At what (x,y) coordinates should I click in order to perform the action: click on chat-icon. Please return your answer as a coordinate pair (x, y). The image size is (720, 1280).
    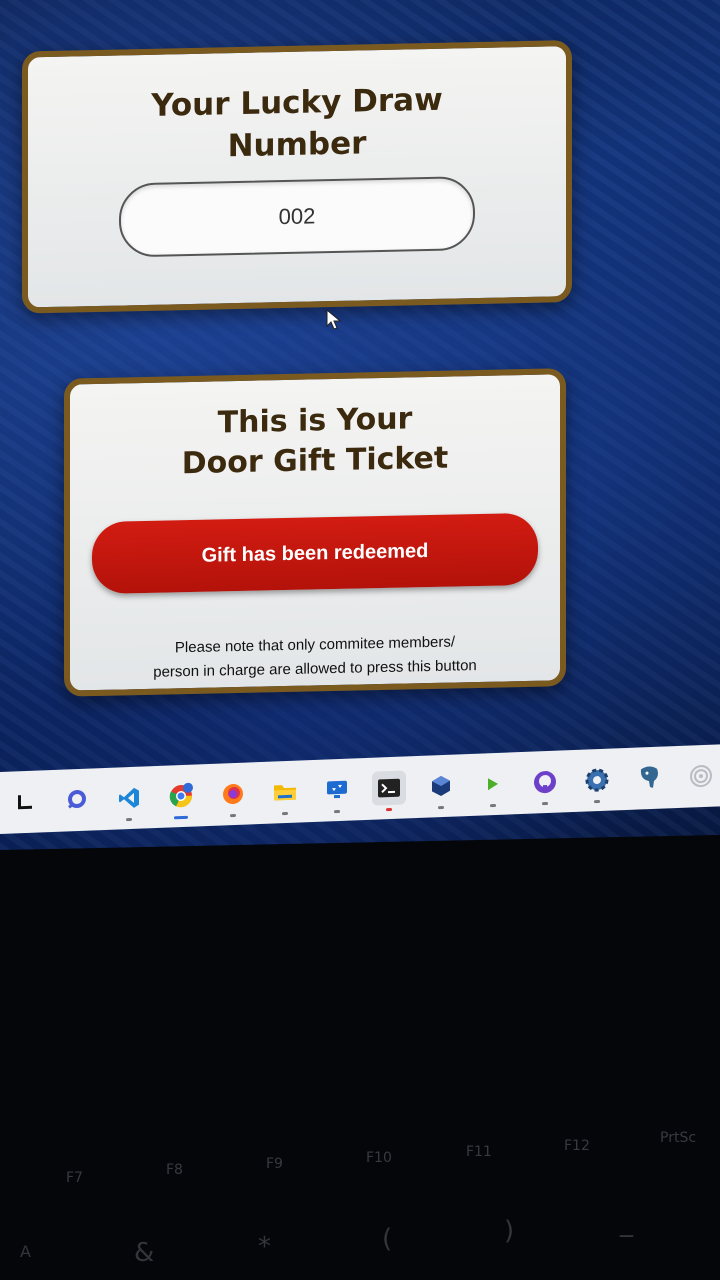
    Looking at the image, I should click on (77, 799).